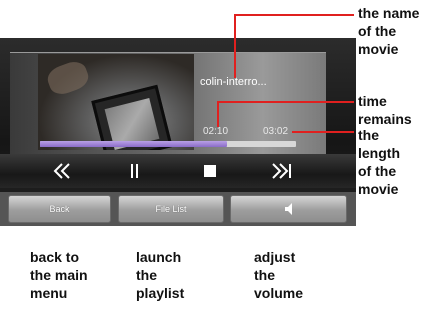 The height and width of the screenshot is (310, 435). Describe the element at coordinates (218, 114) in the screenshot. I see `leader-time-remains-v` at that location.